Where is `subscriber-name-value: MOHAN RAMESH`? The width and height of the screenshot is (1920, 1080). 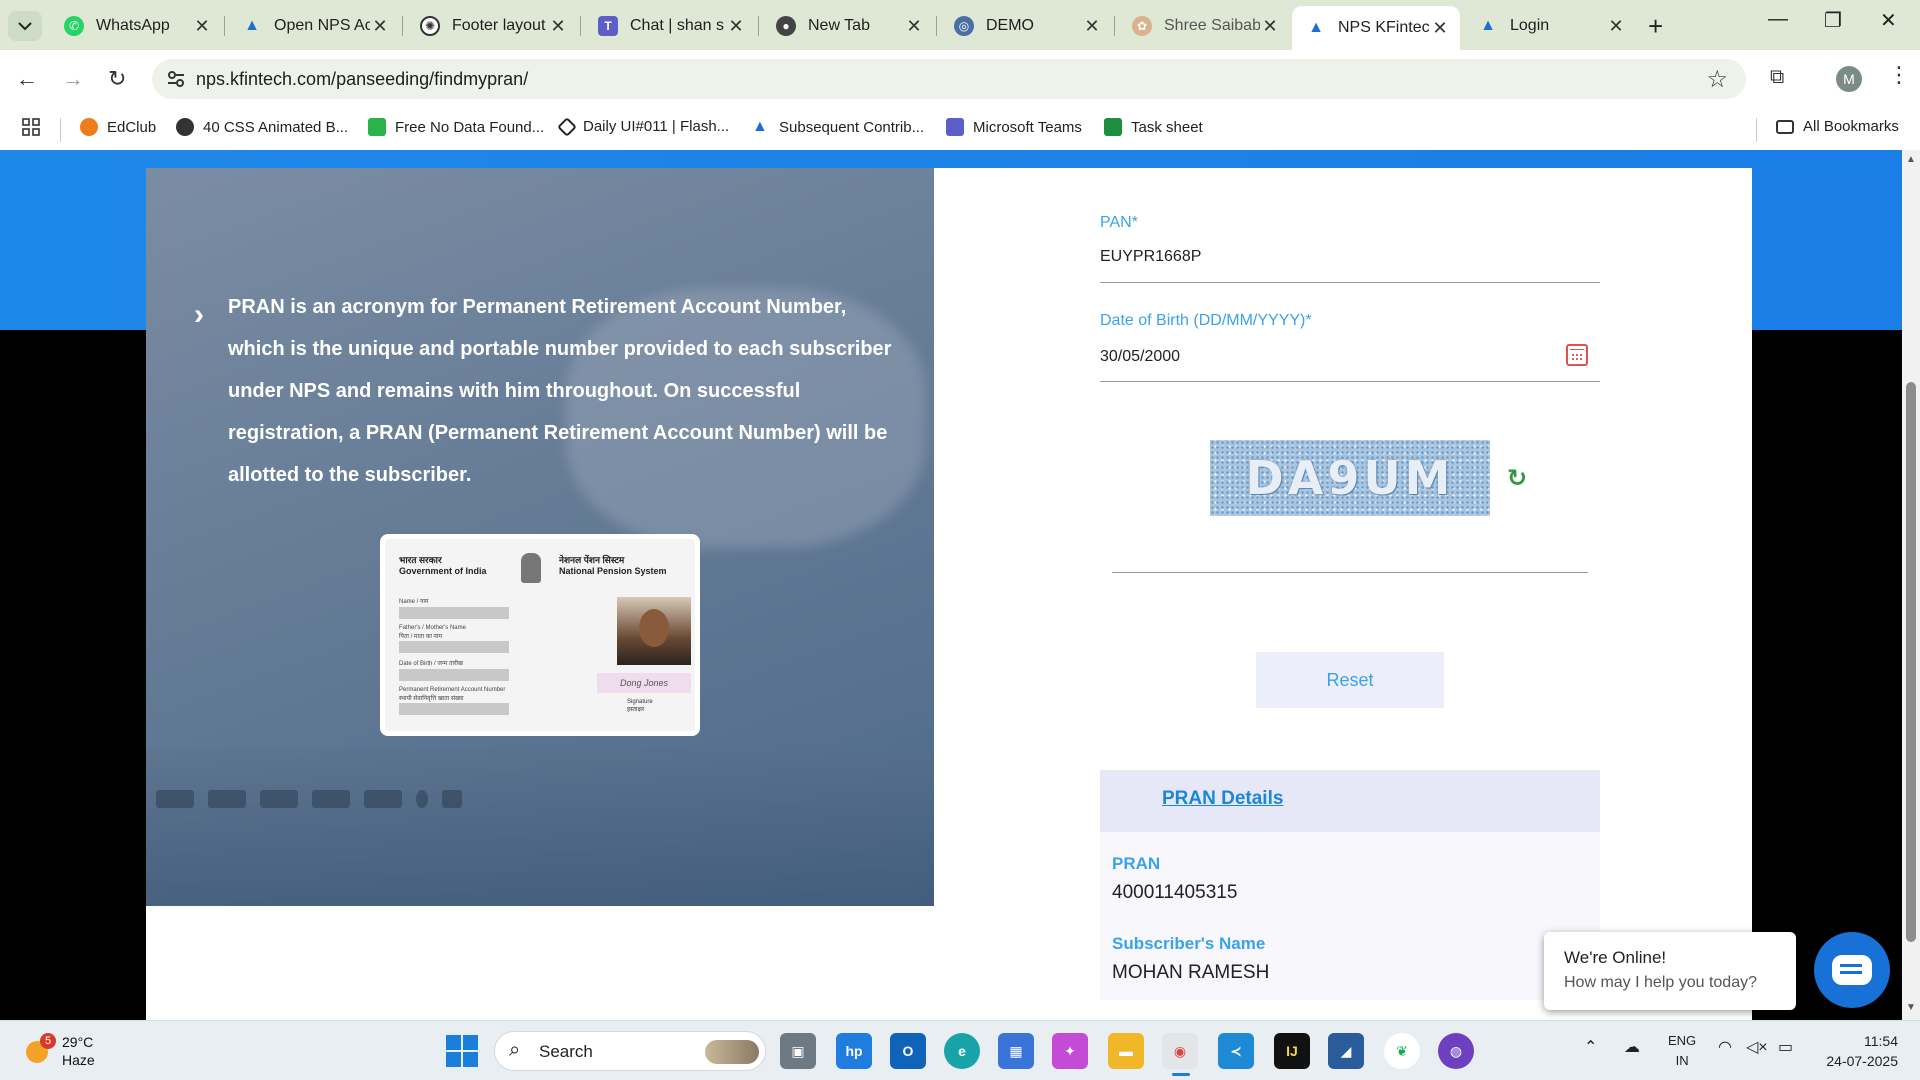
subscriber-name-value: MOHAN RAMESH is located at coordinates (1191, 972).